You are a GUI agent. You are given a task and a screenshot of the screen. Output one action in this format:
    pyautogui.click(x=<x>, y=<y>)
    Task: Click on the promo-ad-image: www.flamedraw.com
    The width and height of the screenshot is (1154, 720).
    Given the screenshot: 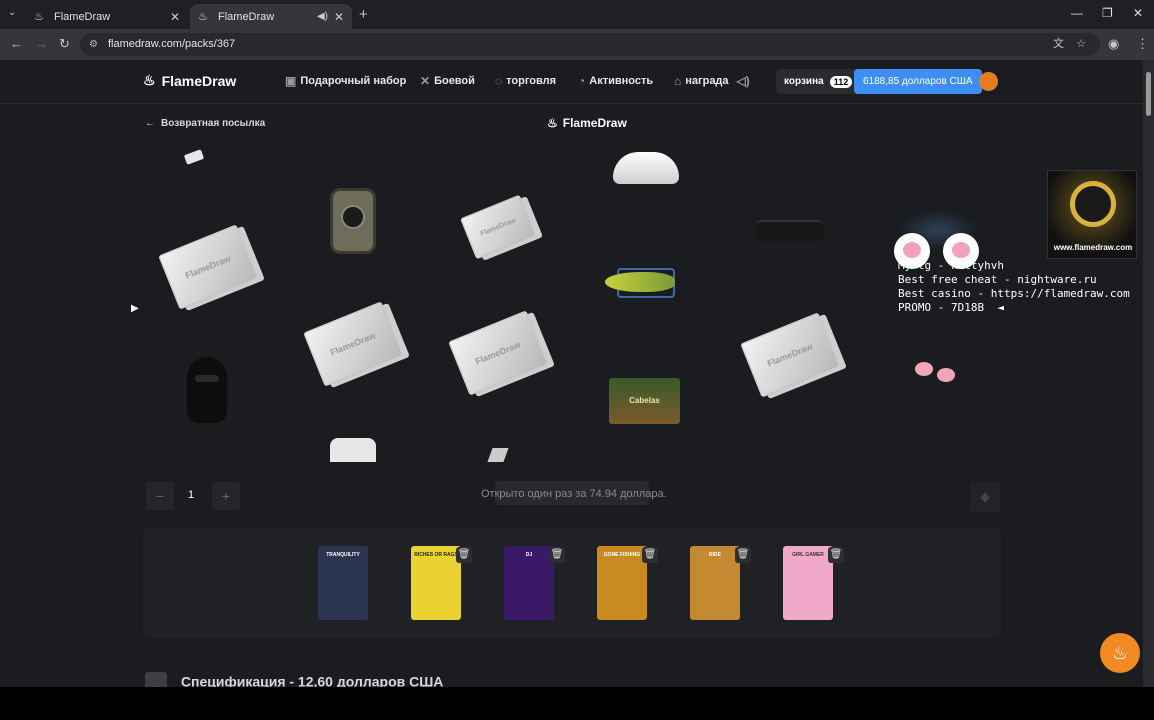 What is the action you would take?
    pyautogui.click(x=1092, y=214)
    